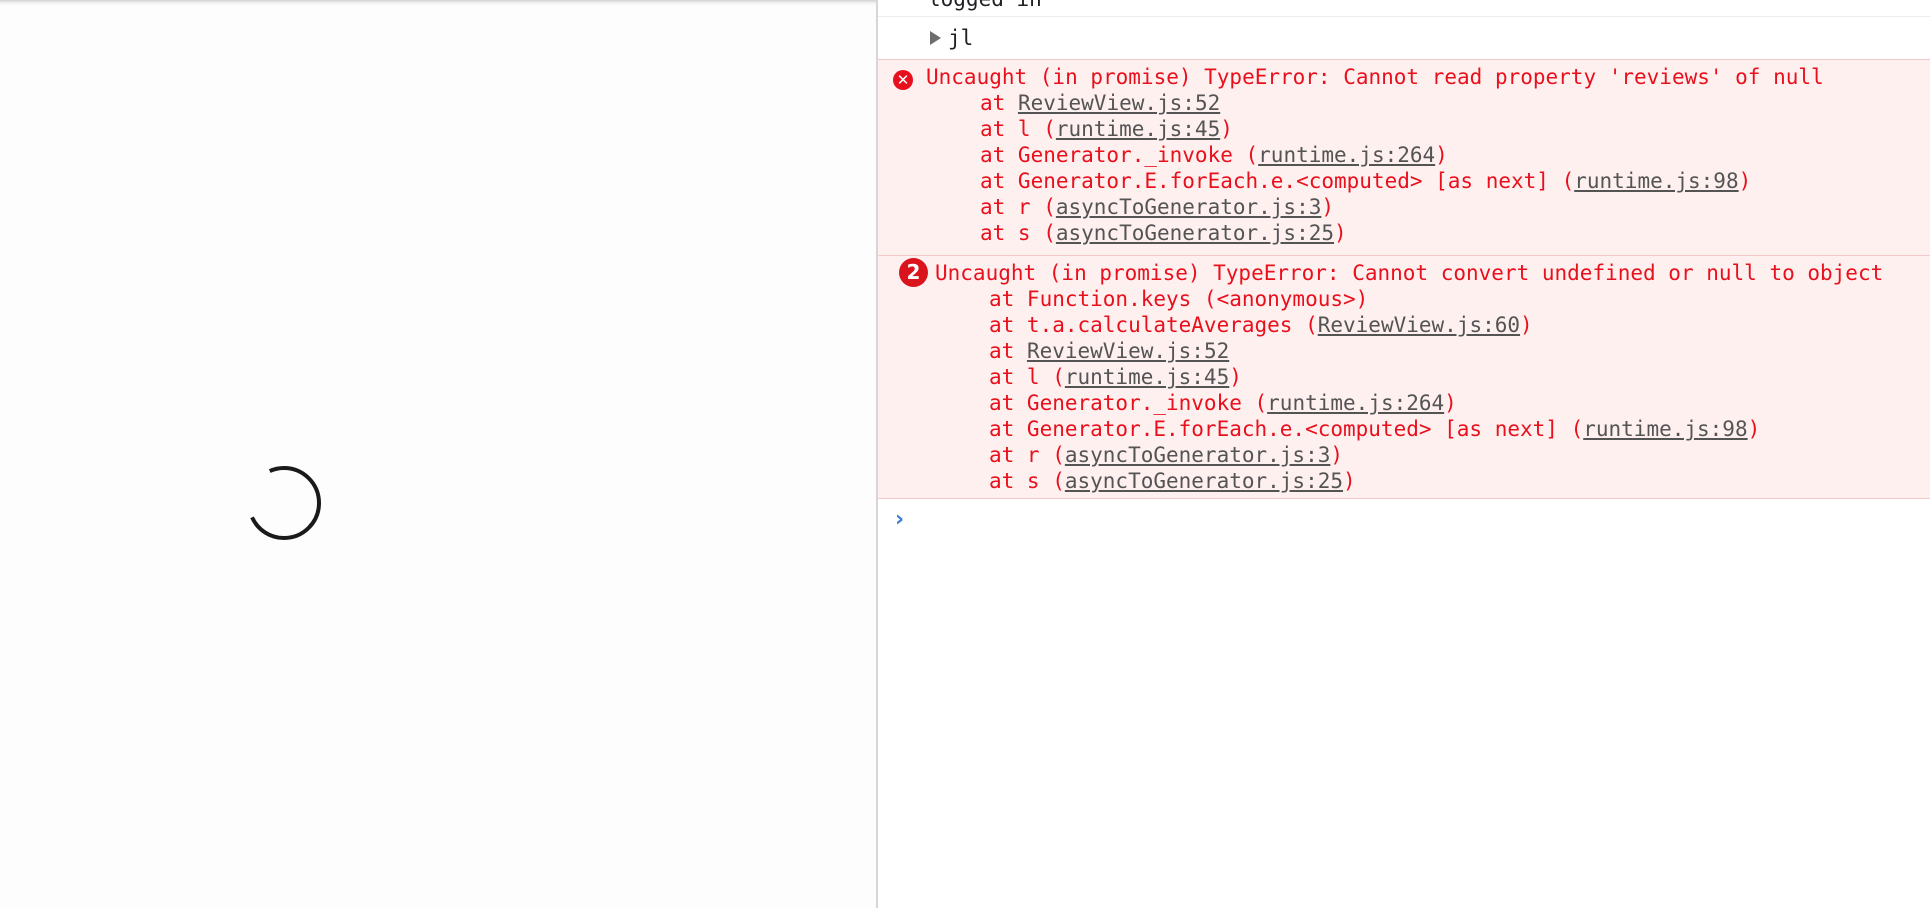 Image resolution: width=1930 pixels, height=908 pixels. What do you see at coordinates (903, 80) in the screenshot?
I see `error-circle-icon: ✕` at bounding box center [903, 80].